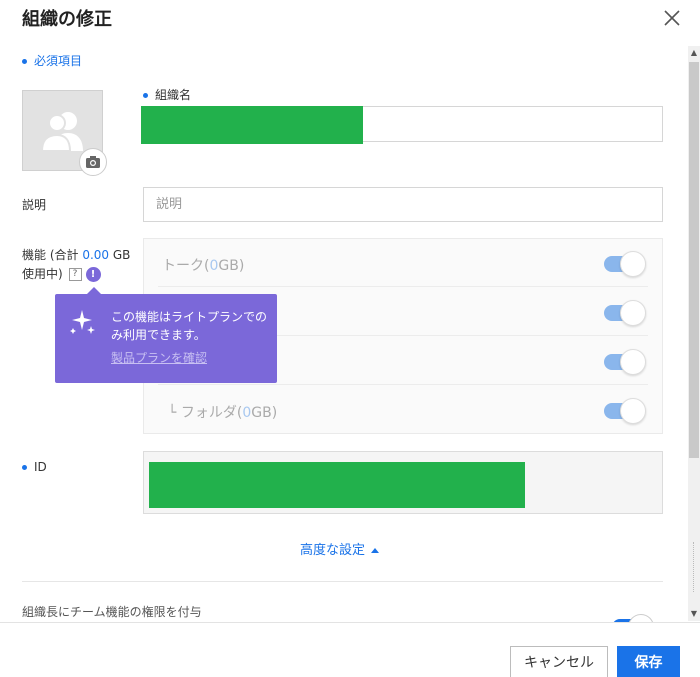  Describe the element at coordinates (342, 581) in the screenshot. I see `divider` at that location.